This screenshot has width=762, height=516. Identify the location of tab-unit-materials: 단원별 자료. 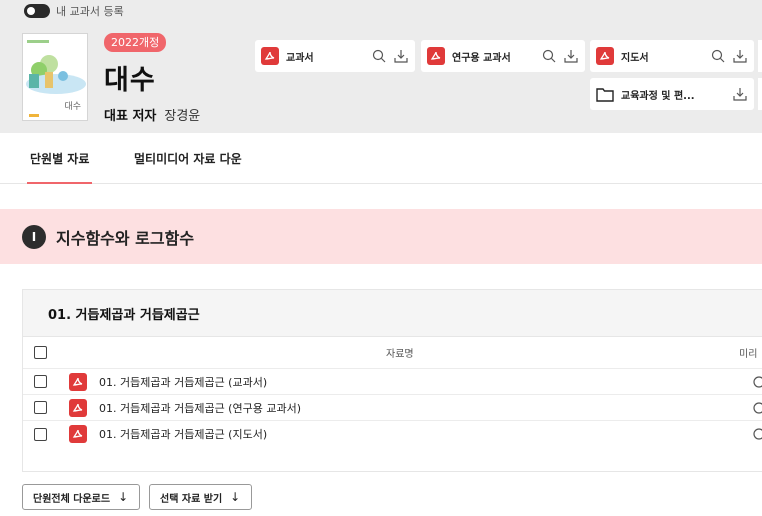
(59, 167).